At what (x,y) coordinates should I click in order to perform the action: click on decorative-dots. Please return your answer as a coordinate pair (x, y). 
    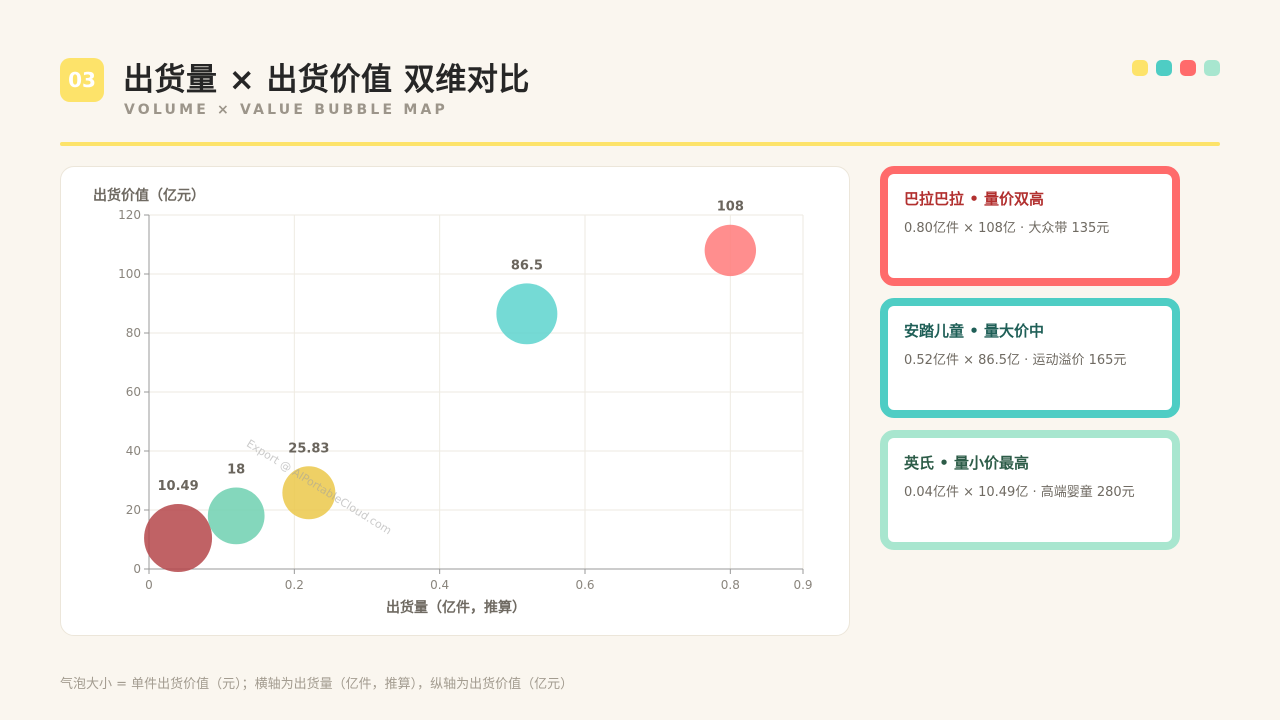
    Looking at the image, I should click on (1176, 68).